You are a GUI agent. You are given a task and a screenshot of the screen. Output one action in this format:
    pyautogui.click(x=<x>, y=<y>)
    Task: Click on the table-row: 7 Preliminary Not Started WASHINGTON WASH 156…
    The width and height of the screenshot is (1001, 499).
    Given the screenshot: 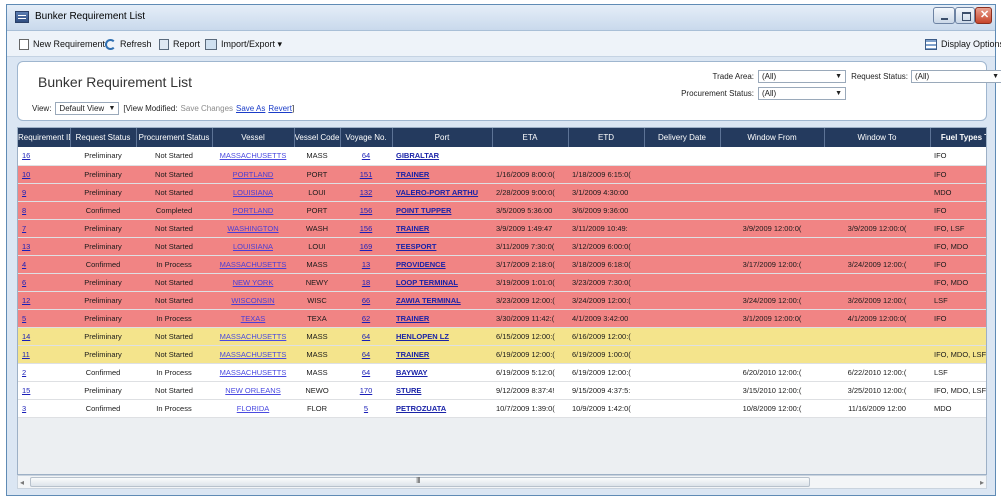 What is the action you would take?
    pyautogui.click(x=502, y=228)
    